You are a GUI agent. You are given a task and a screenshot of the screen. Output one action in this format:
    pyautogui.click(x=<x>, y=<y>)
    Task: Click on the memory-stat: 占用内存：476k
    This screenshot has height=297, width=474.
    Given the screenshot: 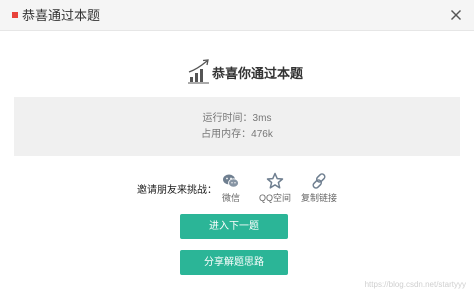 What is the action you would take?
    pyautogui.click(x=237, y=134)
    